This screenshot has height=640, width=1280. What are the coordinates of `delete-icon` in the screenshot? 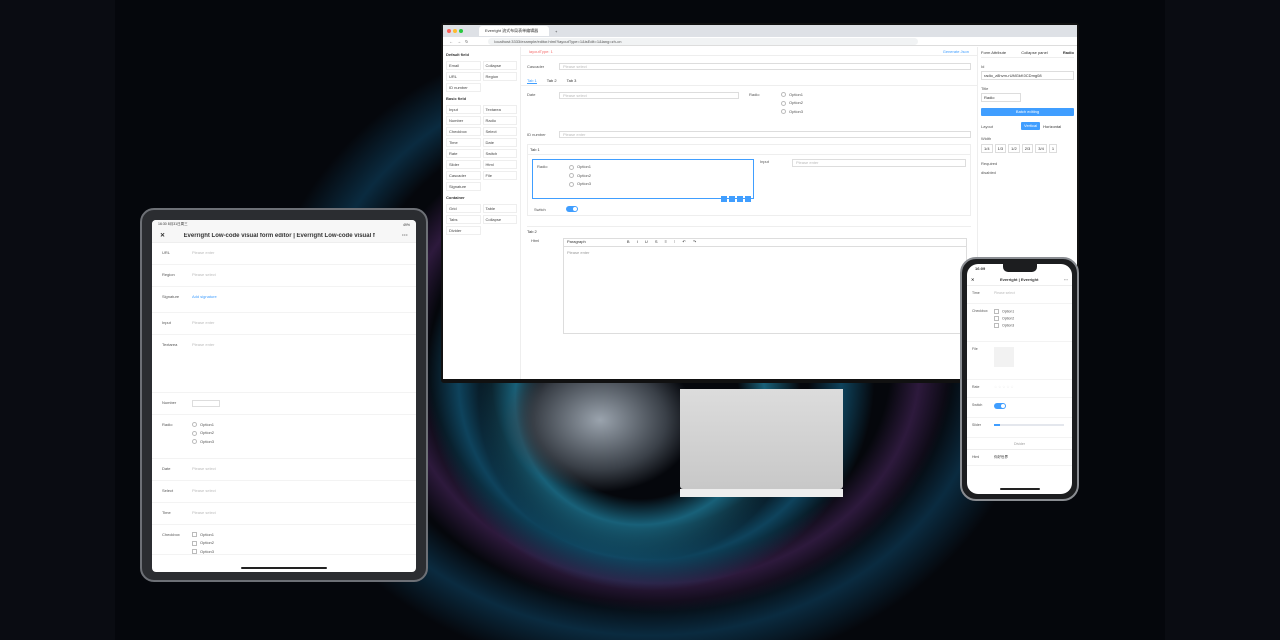 It's located at (748, 199).